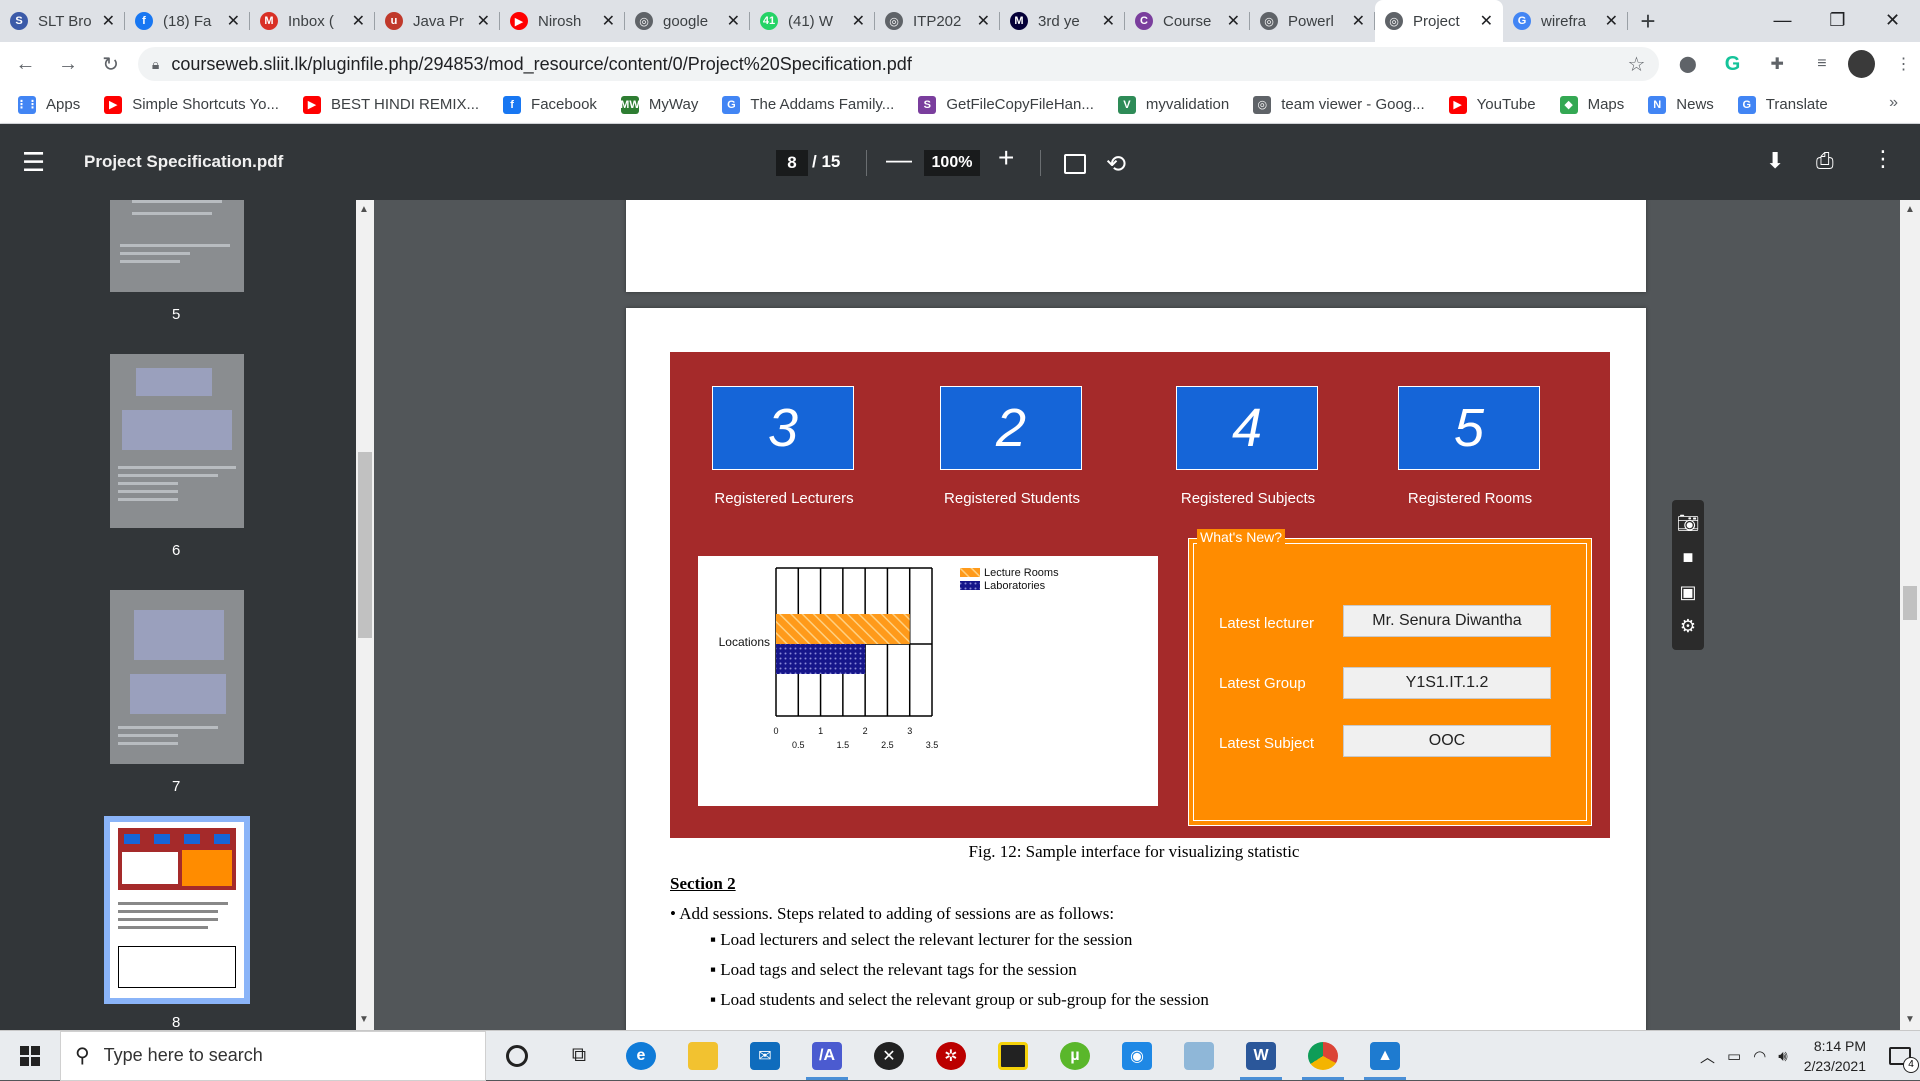 This screenshot has height=1081, width=1920. Describe the element at coordinates (659, 104) in the screenshot. I see `bookmark-item: MW MyWay` at that location.